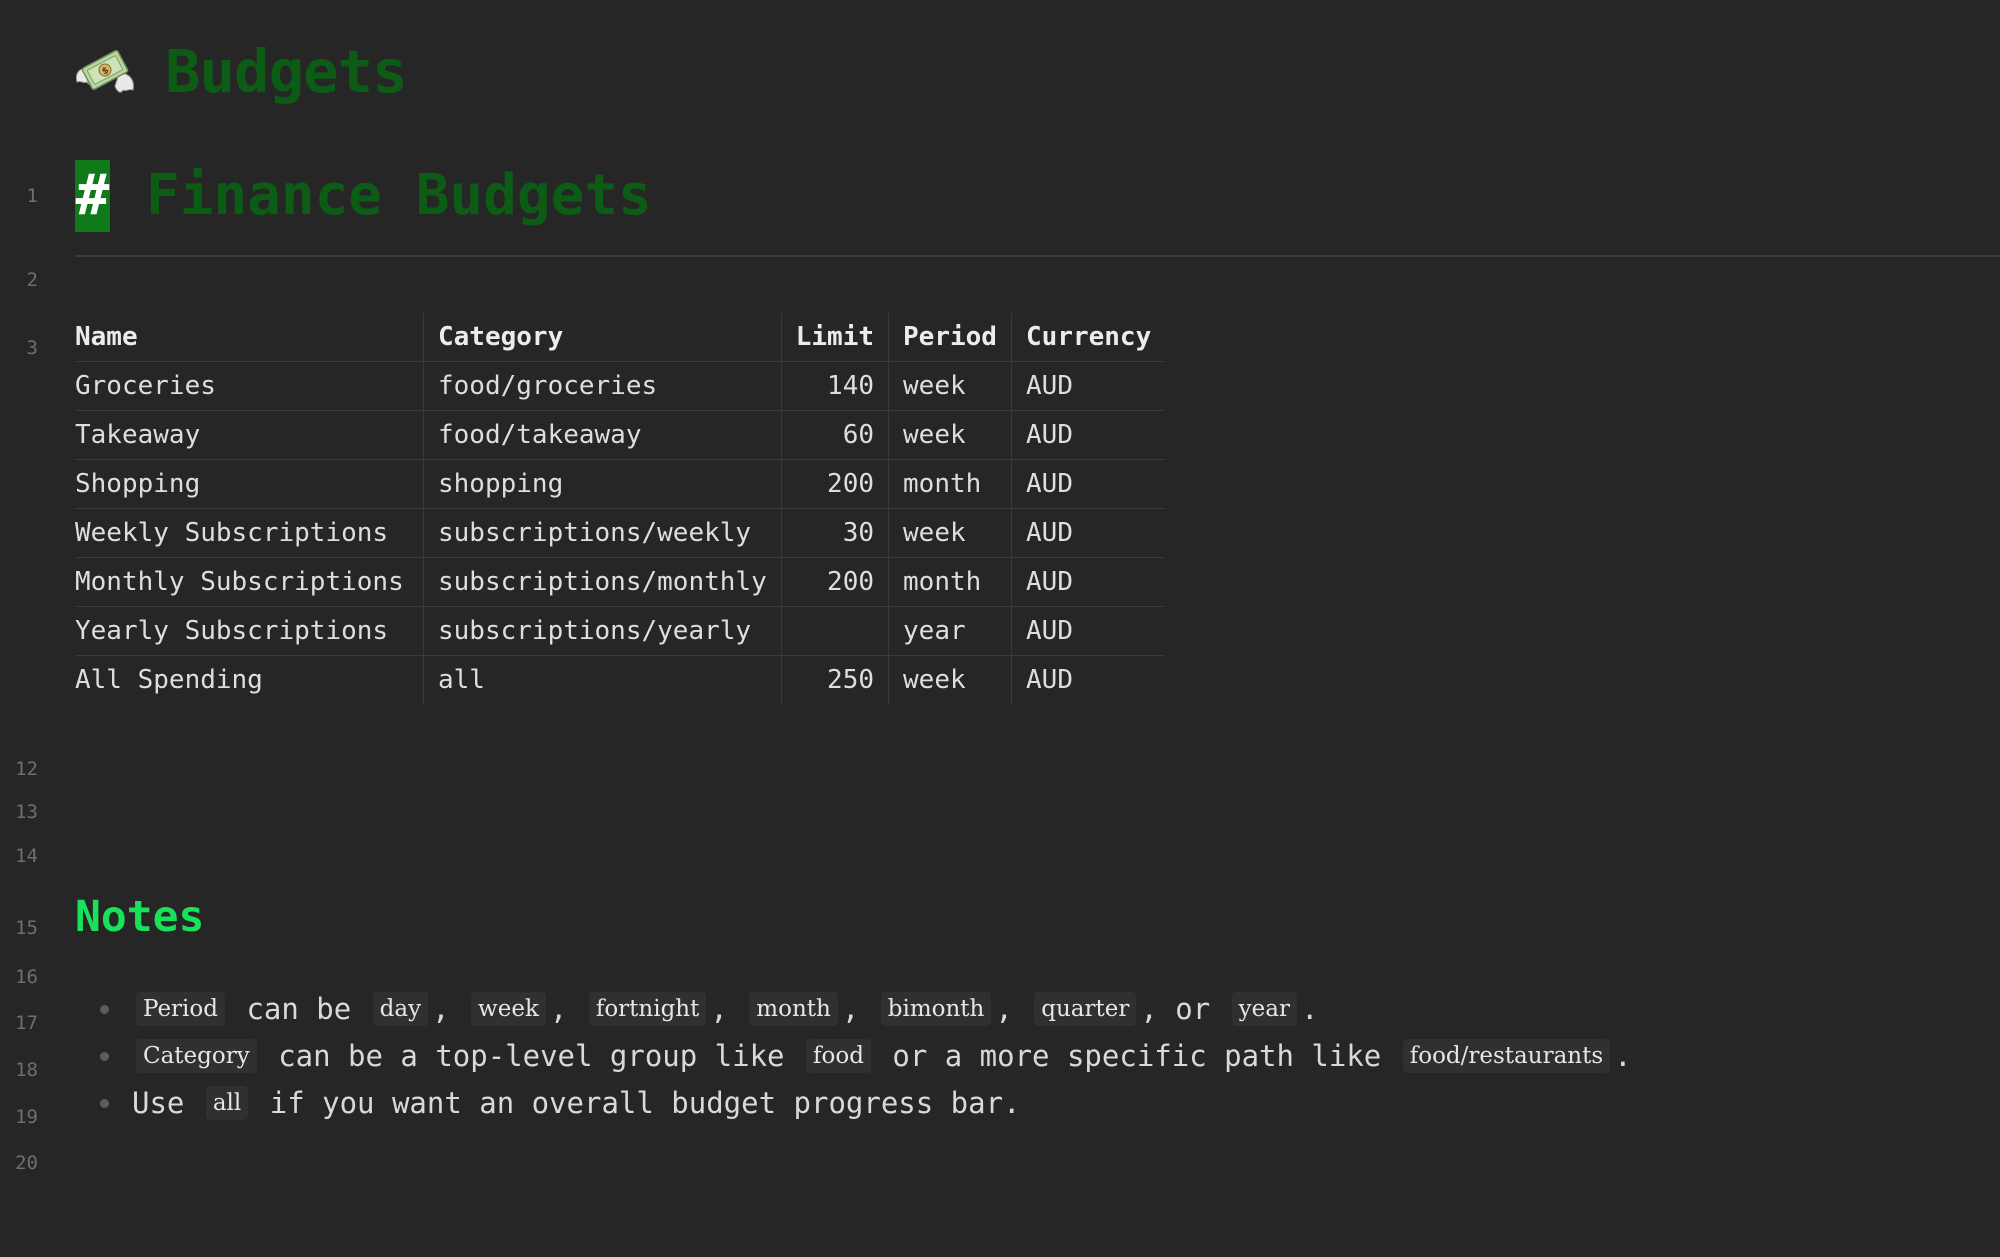 The image size is (2000, 1257). I want to click on line-number: 19, so click(26, 1117).